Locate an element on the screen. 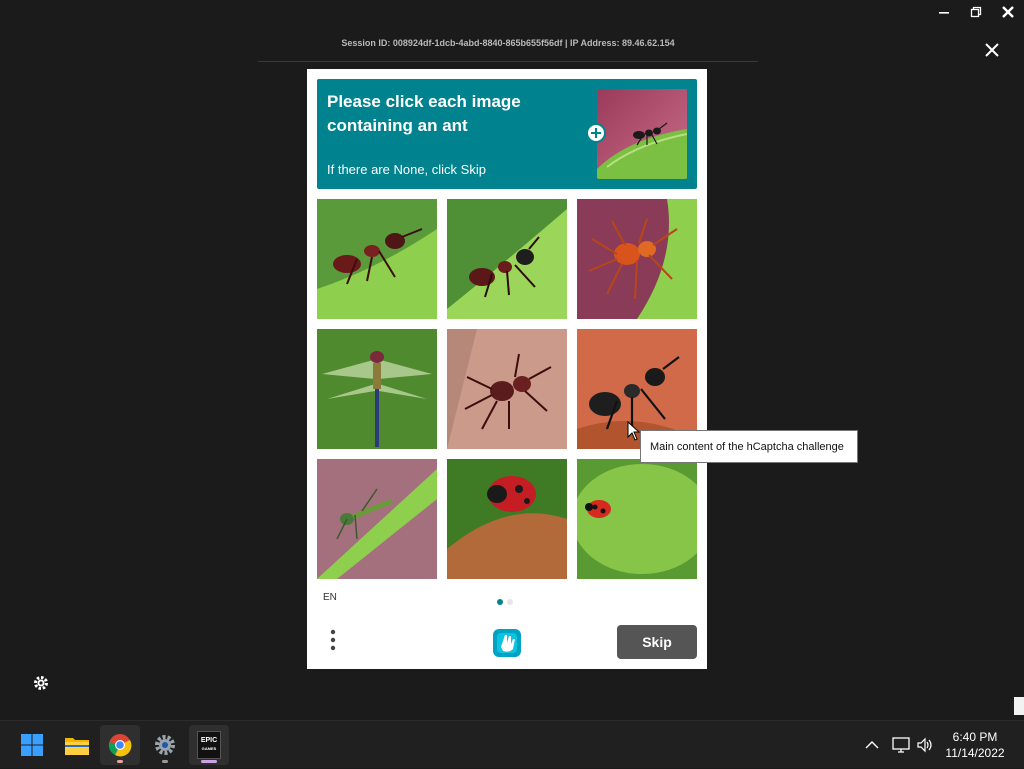  chevron-up-icon is located at coordinates (872, 745).